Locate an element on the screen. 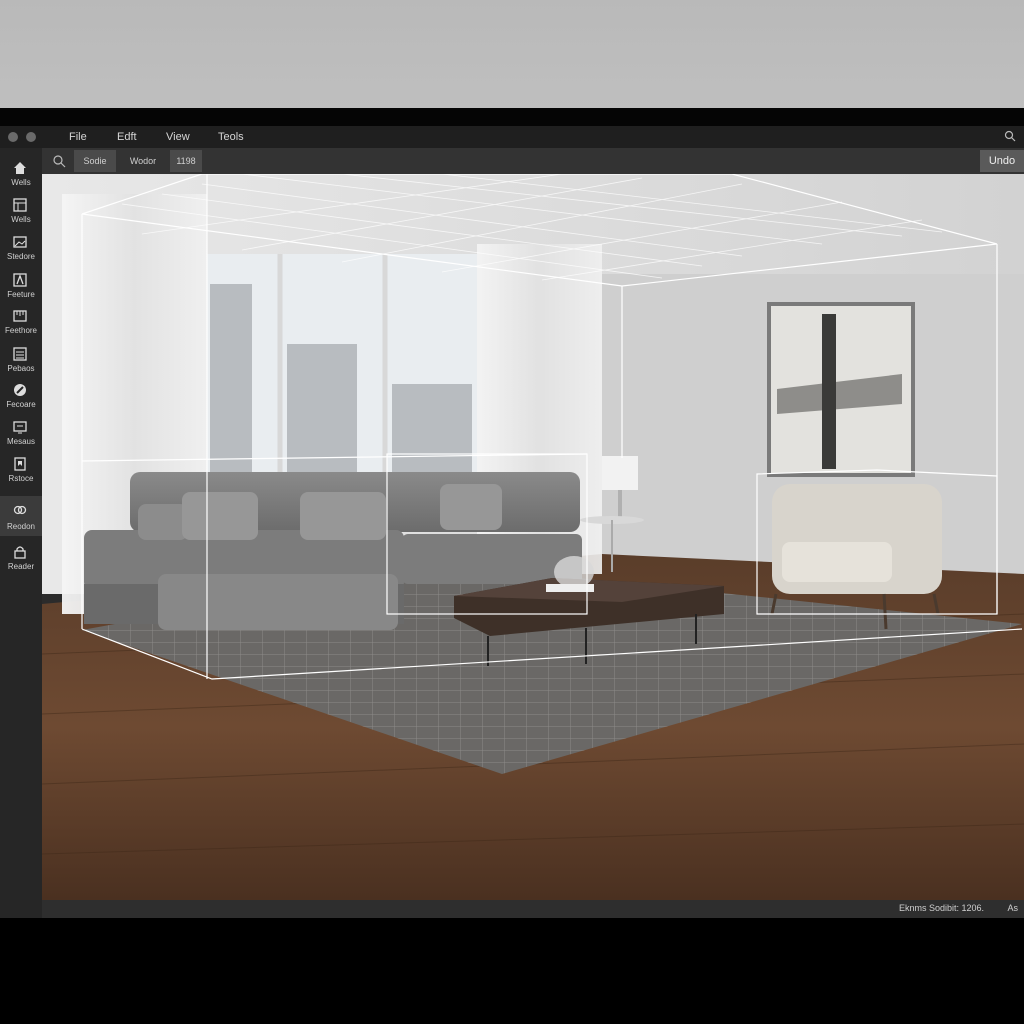 The width and height of the screenshot is (1024, 1024). toolbar-button-size: 1198 is located at coordinates (186, 161).